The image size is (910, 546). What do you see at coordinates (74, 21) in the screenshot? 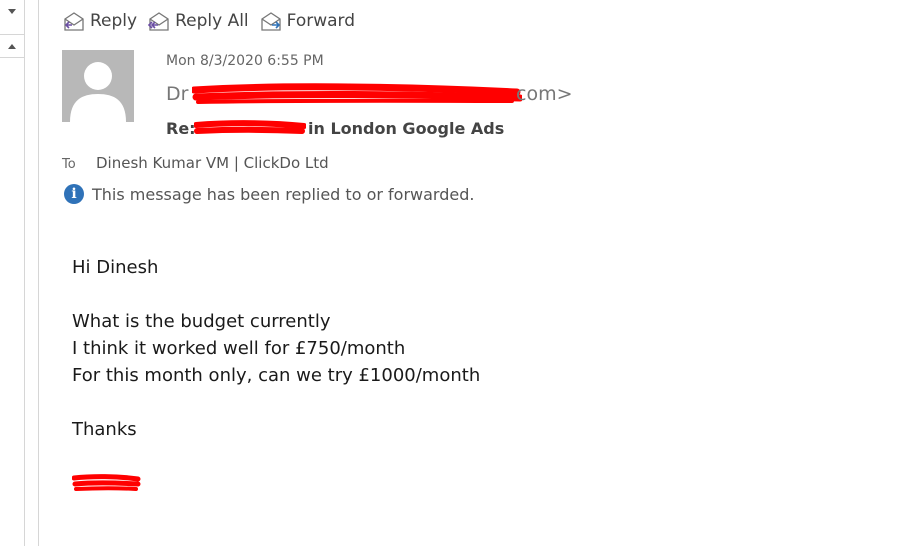
I see `reply-icon` at bounding box center [74, 21].